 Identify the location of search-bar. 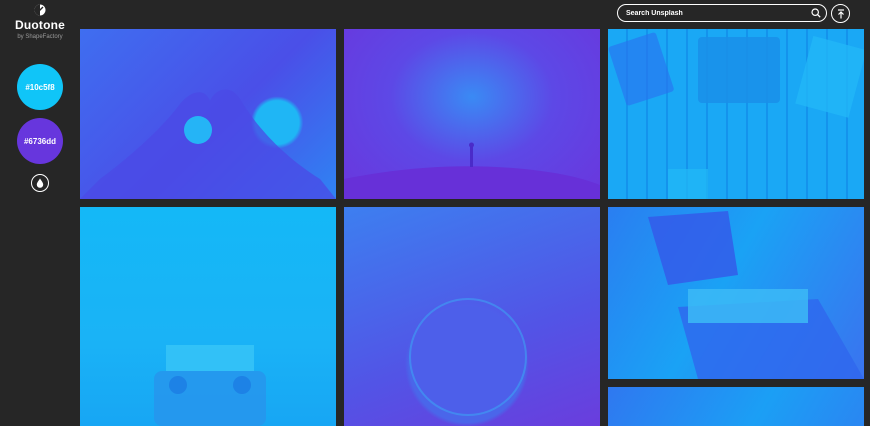
(722, 13).